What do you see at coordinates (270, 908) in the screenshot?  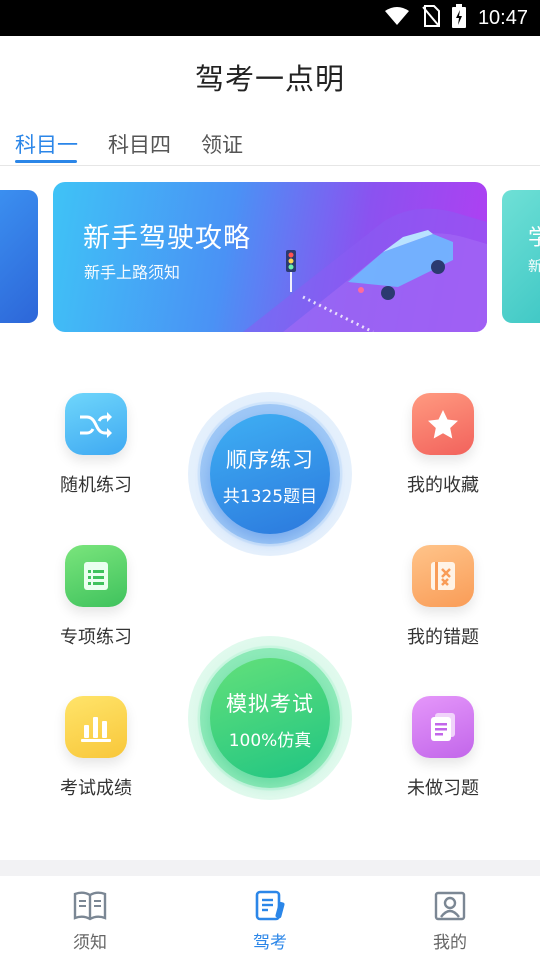 I see `exam-edit-icon` at bounding box center [270, 908].